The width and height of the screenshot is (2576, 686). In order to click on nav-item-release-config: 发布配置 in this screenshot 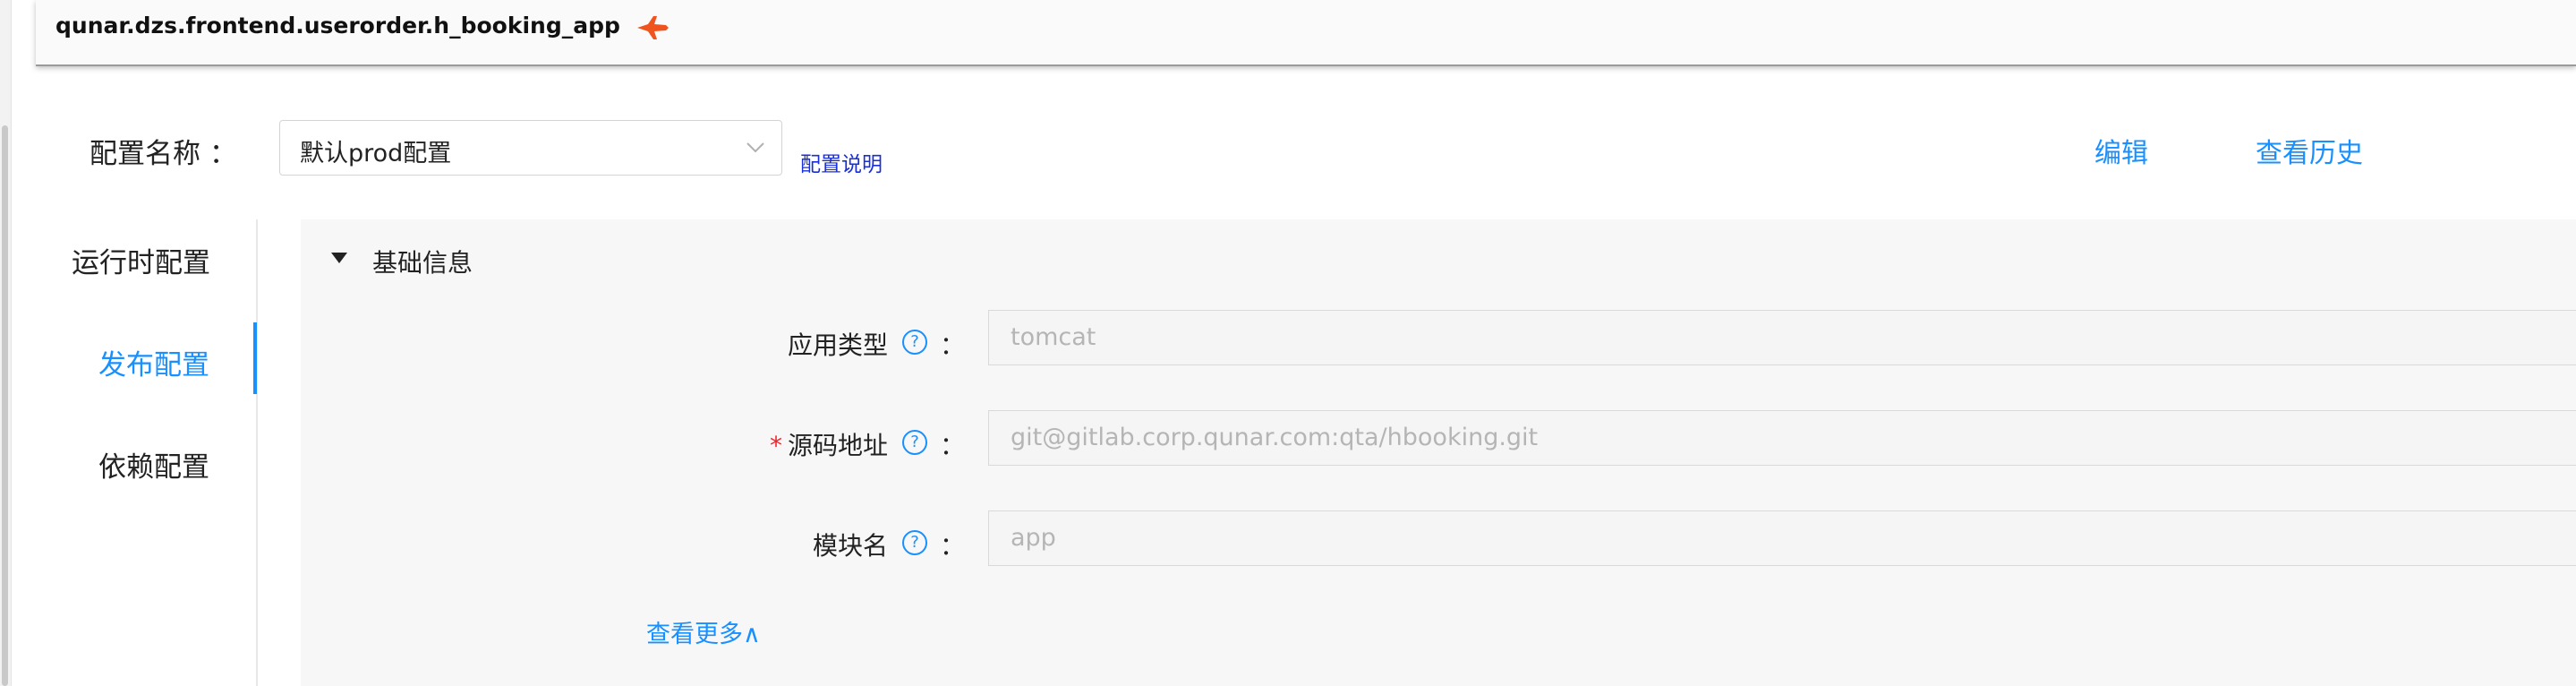, I will do `click(153, 362)`.